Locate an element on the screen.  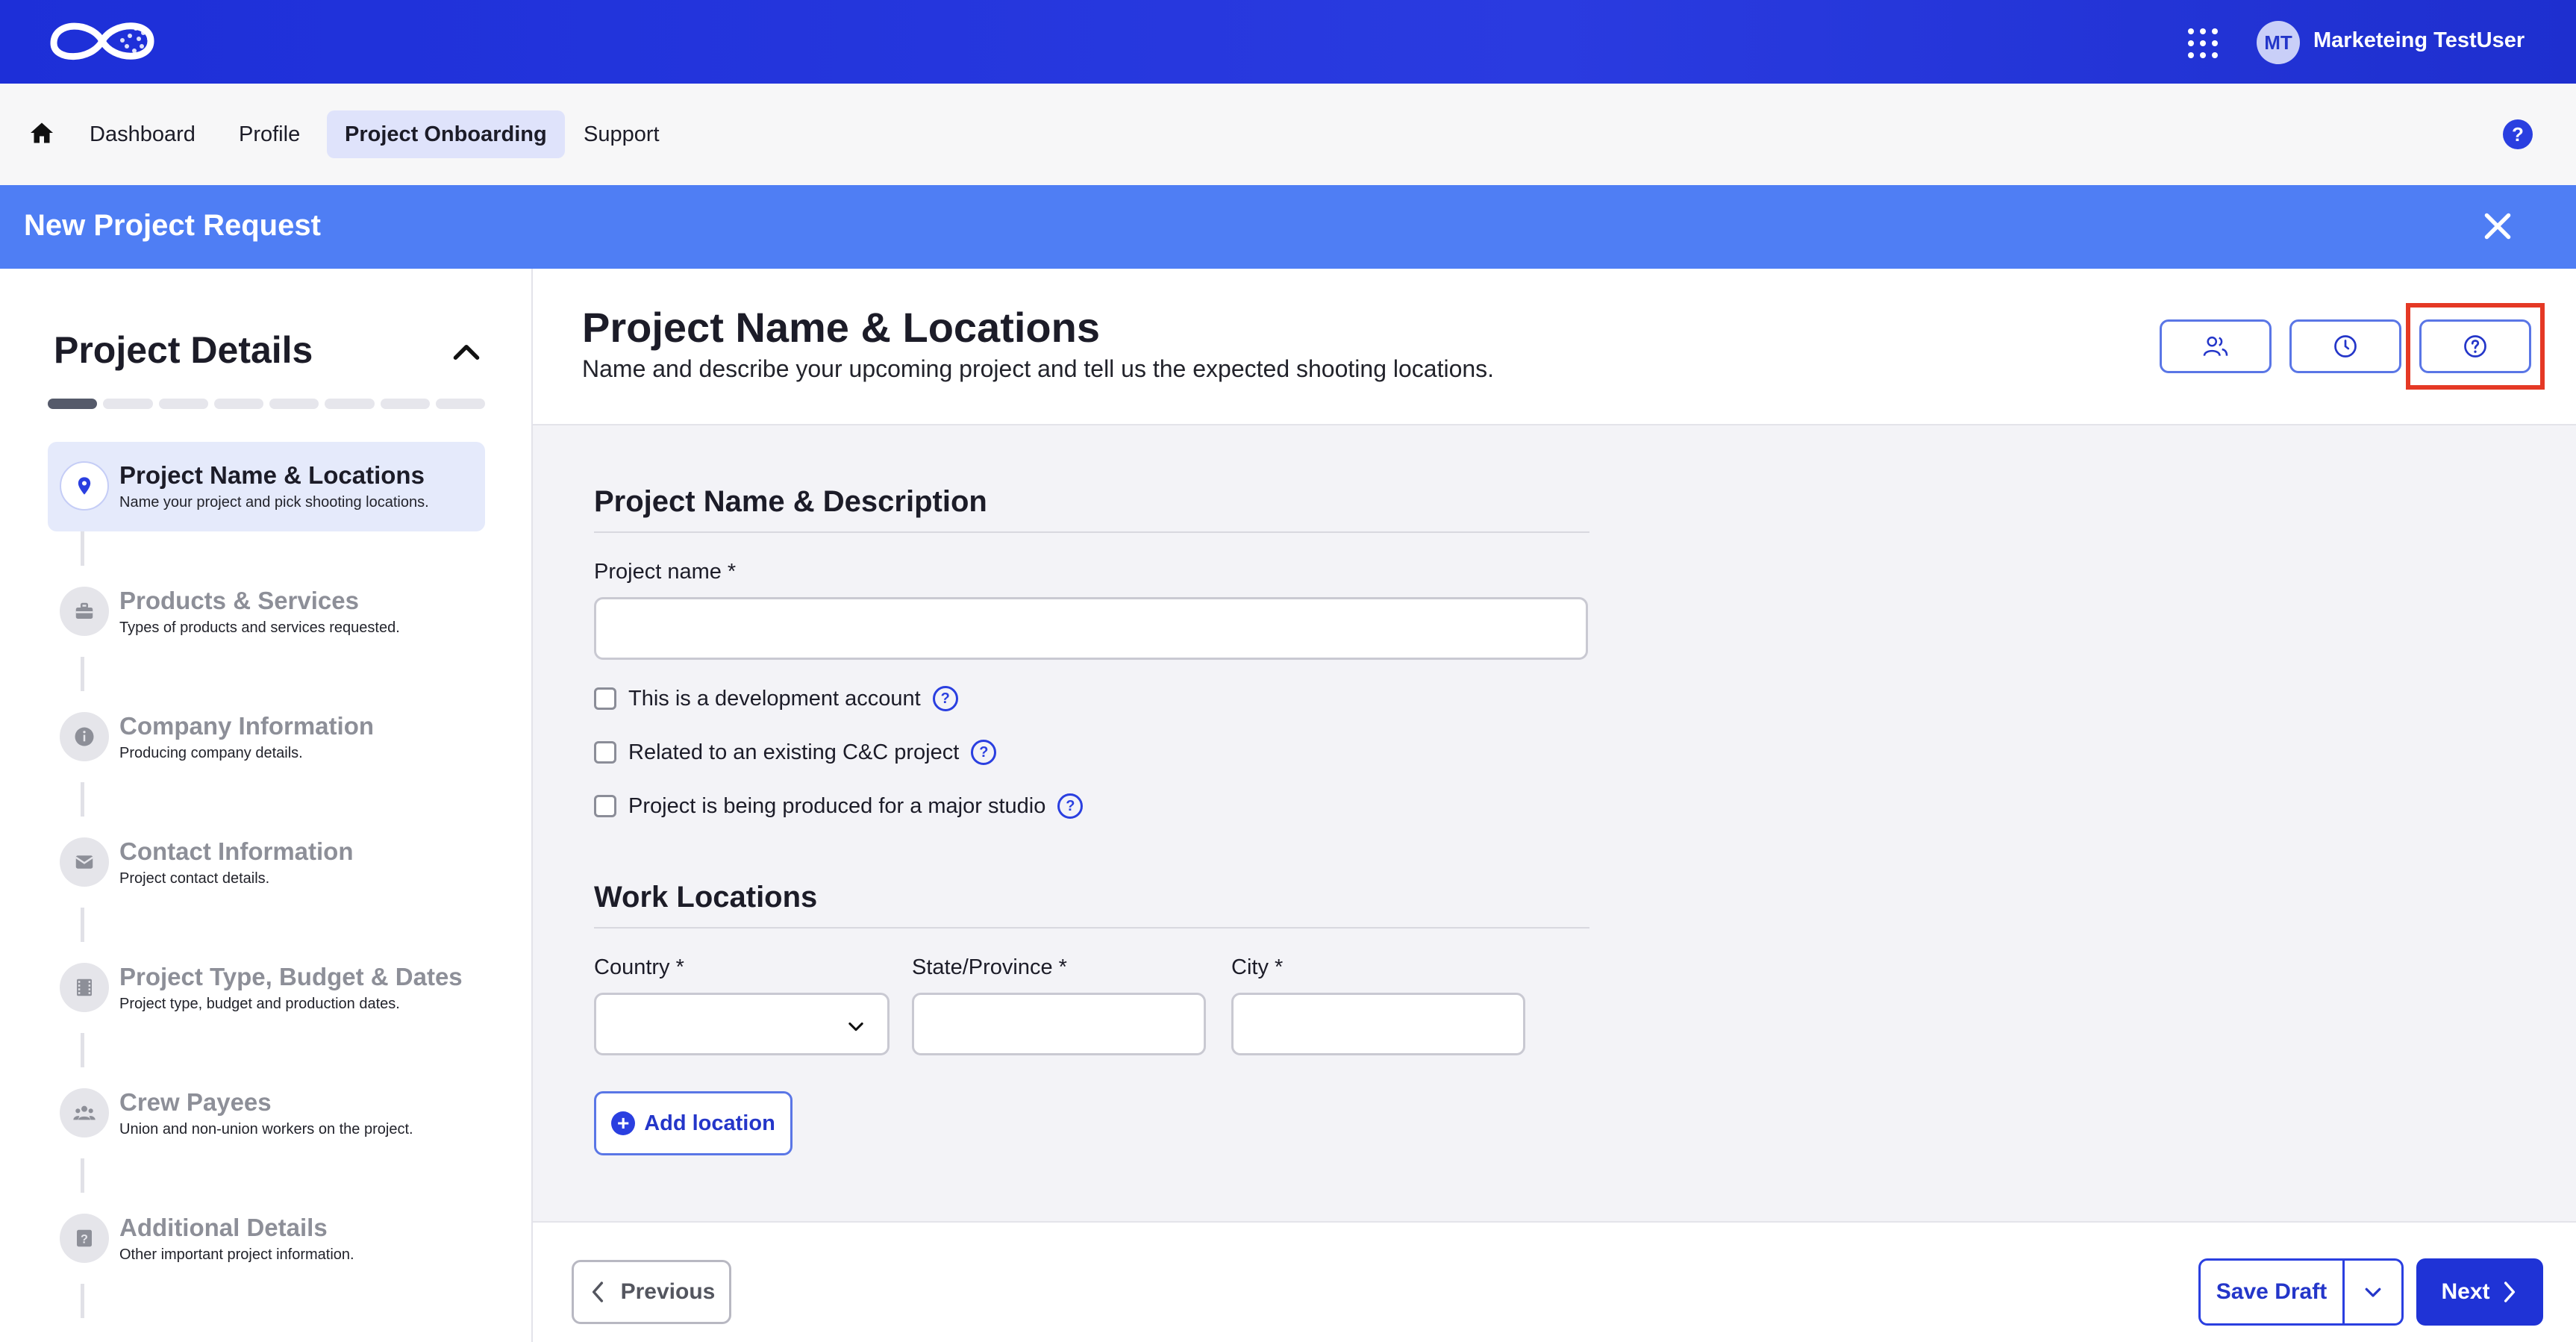
development-account-option: This is a development account ? is located at coordinates (776, 699).